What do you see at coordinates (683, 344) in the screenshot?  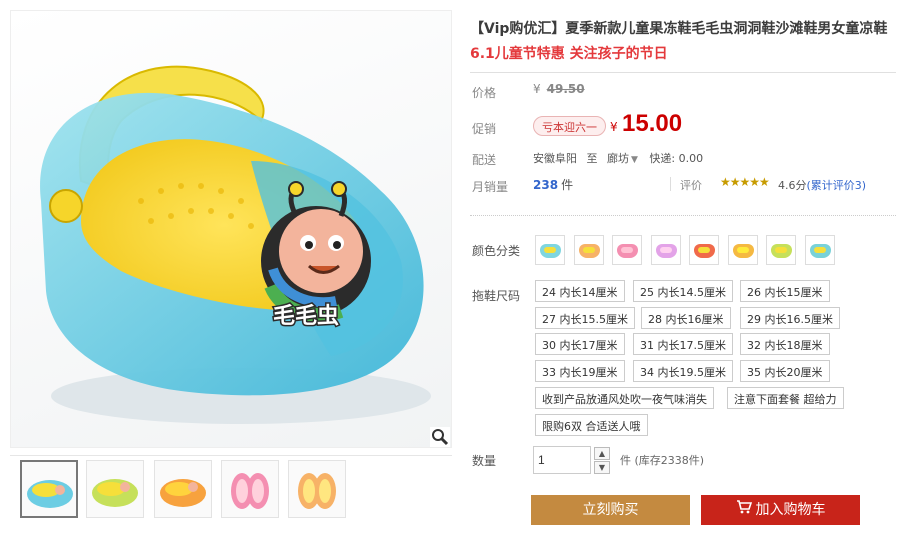 I see `size-option-8: 31 内长17.5厘米` at bounding box center [683, 344].